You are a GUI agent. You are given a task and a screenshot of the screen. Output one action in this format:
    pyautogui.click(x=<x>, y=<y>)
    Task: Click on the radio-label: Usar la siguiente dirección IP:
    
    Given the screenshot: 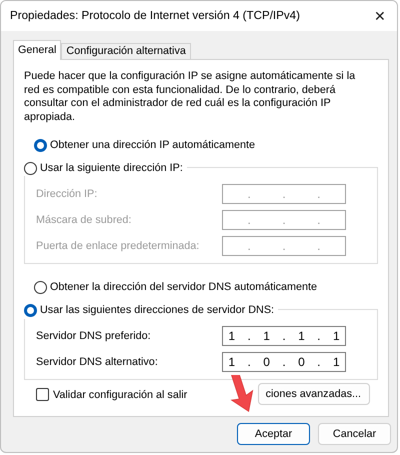 What is the action you would take?
    pyautogui.click(x=111, y=168)
    